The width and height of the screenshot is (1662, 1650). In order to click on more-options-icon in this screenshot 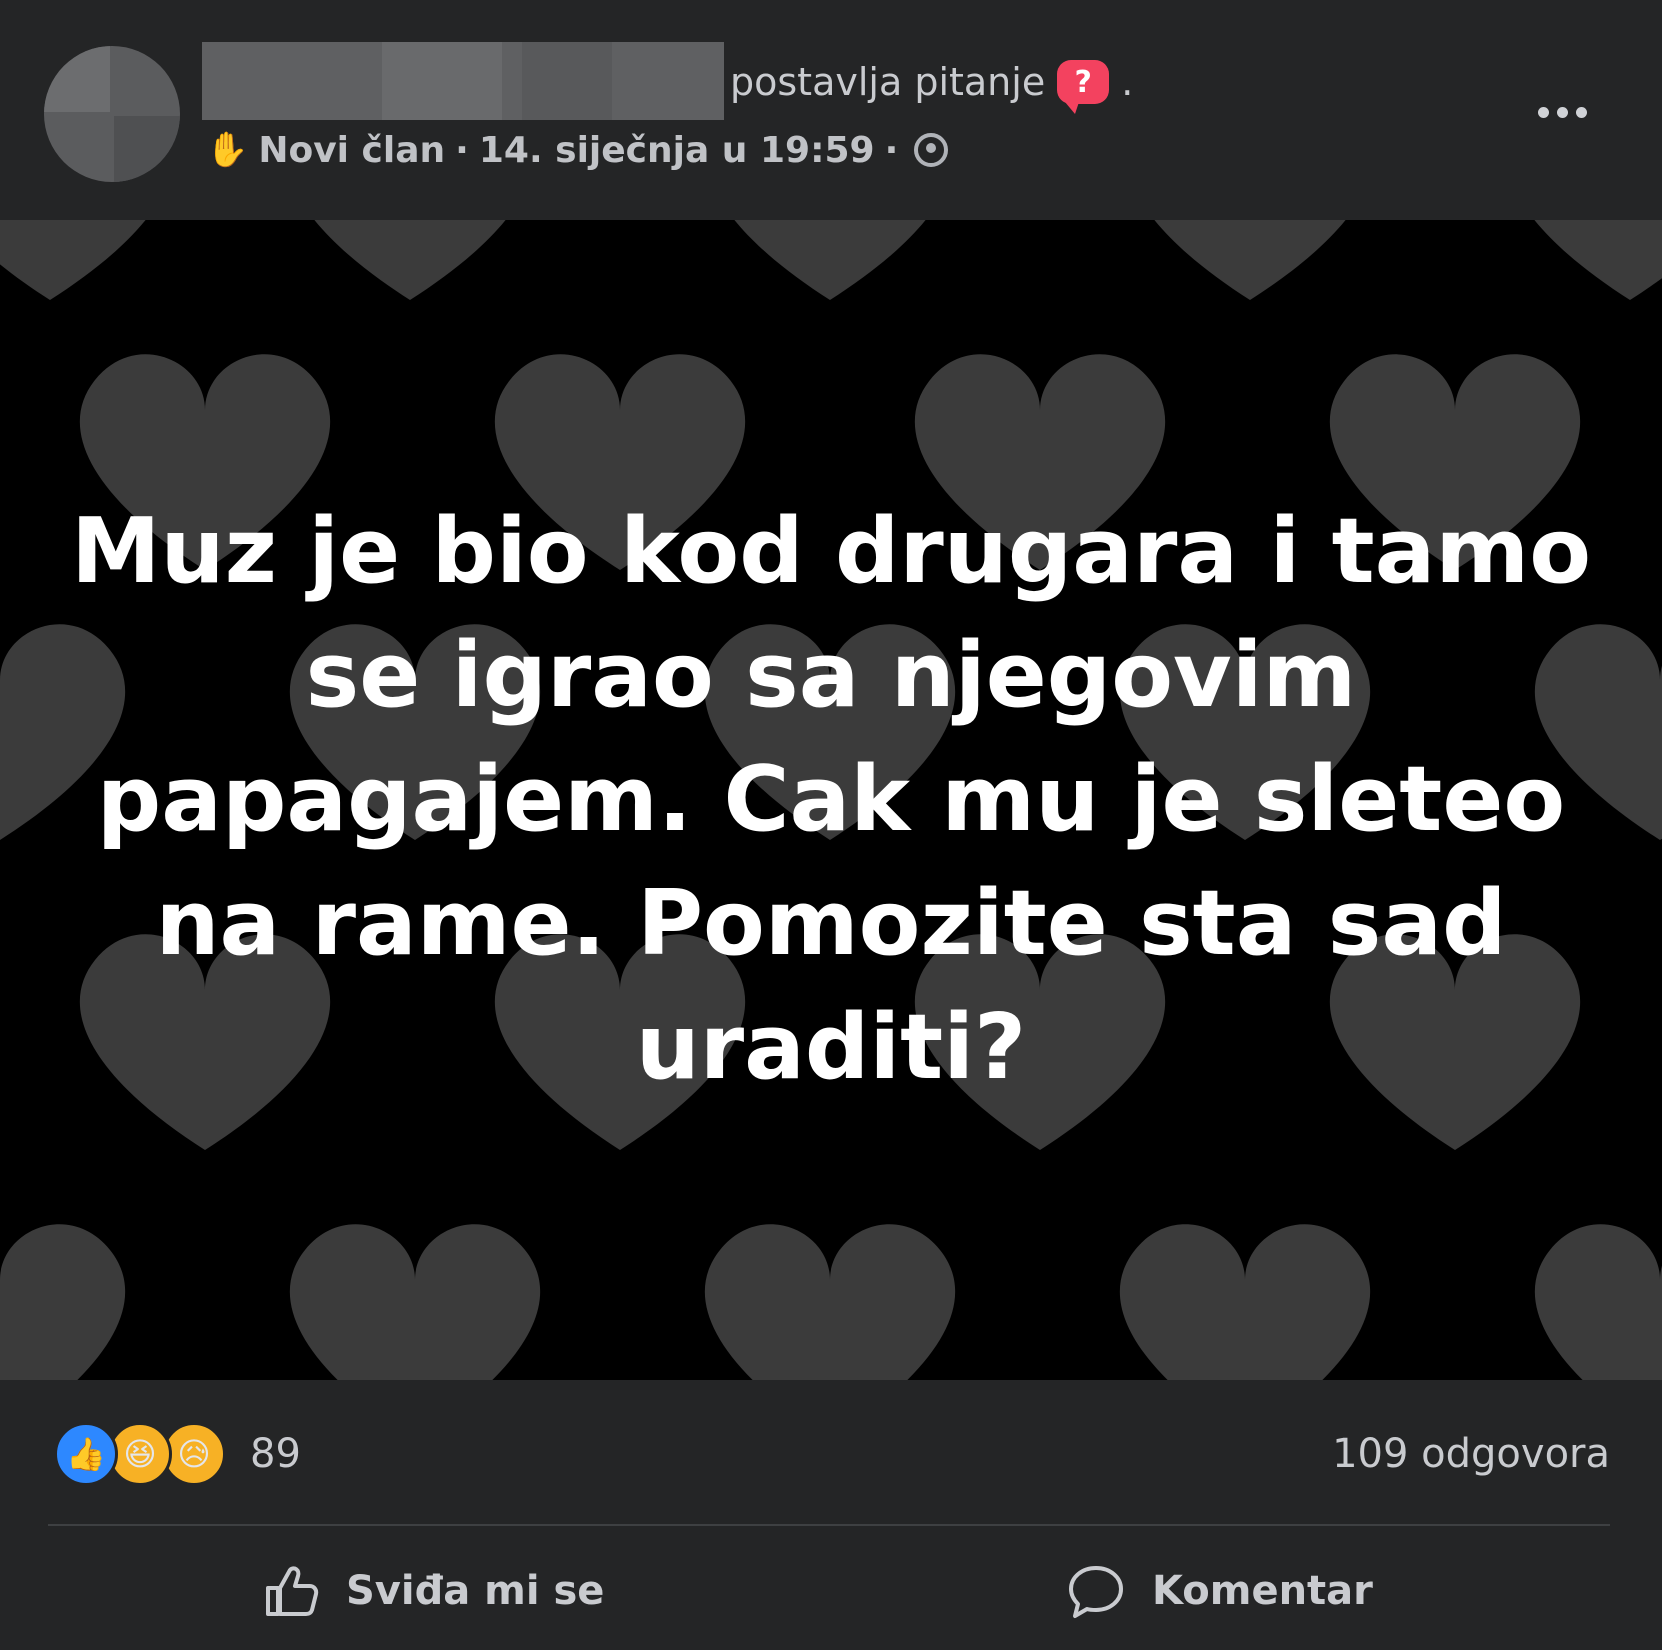, I will do `click(1562, 112)`.